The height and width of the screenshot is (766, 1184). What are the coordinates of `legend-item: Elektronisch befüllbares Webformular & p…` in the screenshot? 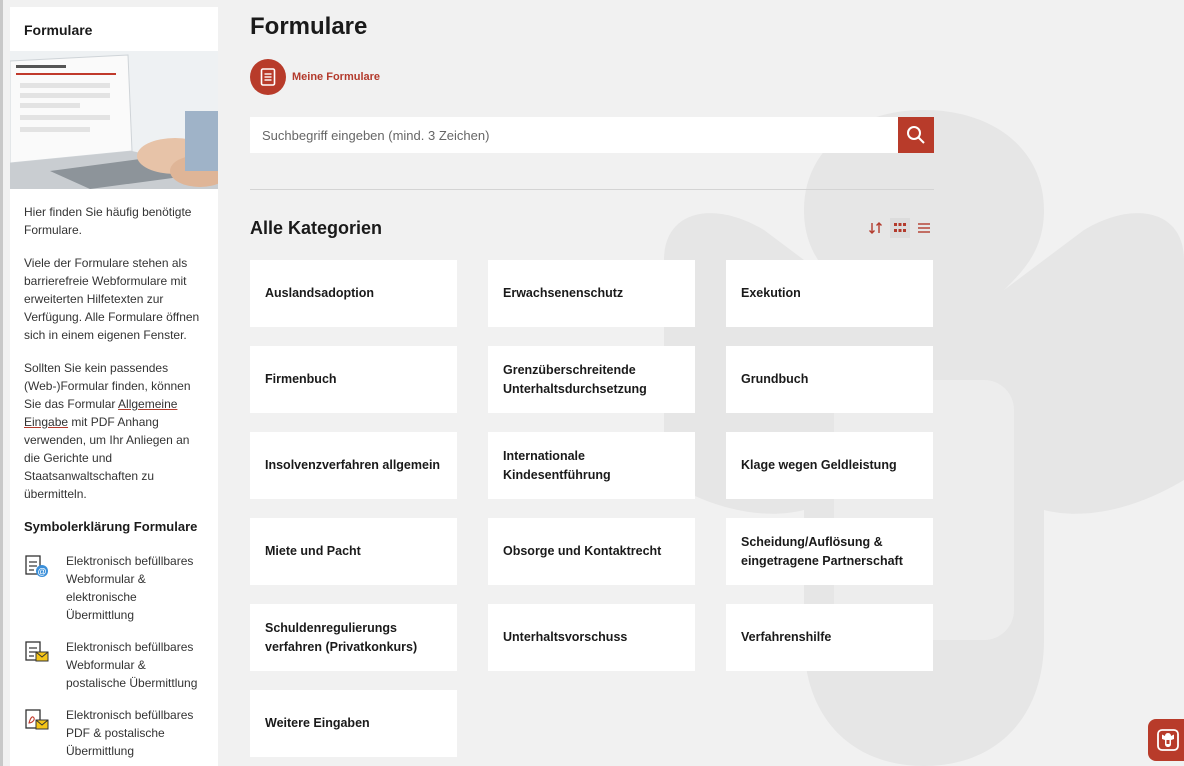 It's located at (114, 665).